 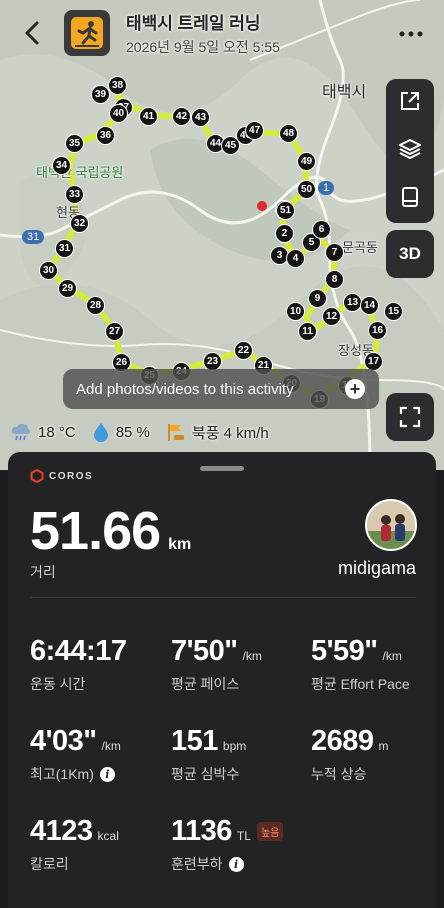 I want to click on stat-unit: kcal, so click(x=108, y=836).